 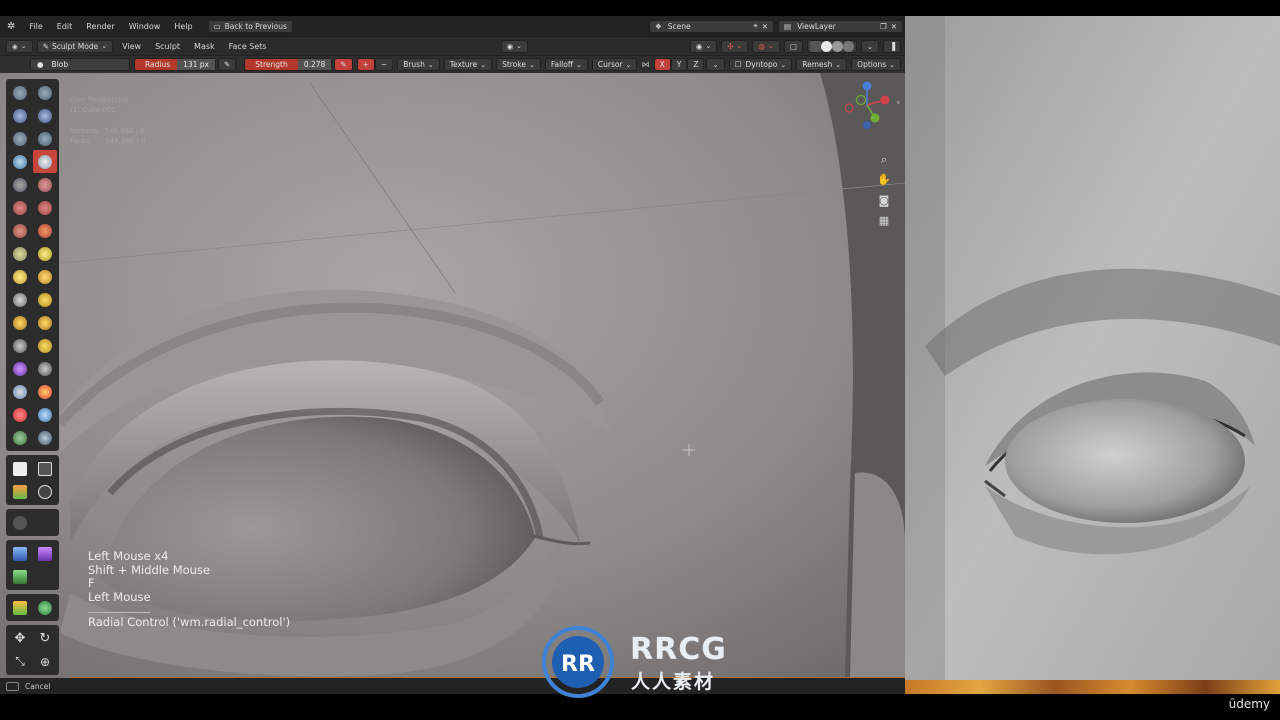 What do you see at coordinates (20, 92) in the screenshot?
I see `draw-brush-tool` at bounding box center [20, 92].